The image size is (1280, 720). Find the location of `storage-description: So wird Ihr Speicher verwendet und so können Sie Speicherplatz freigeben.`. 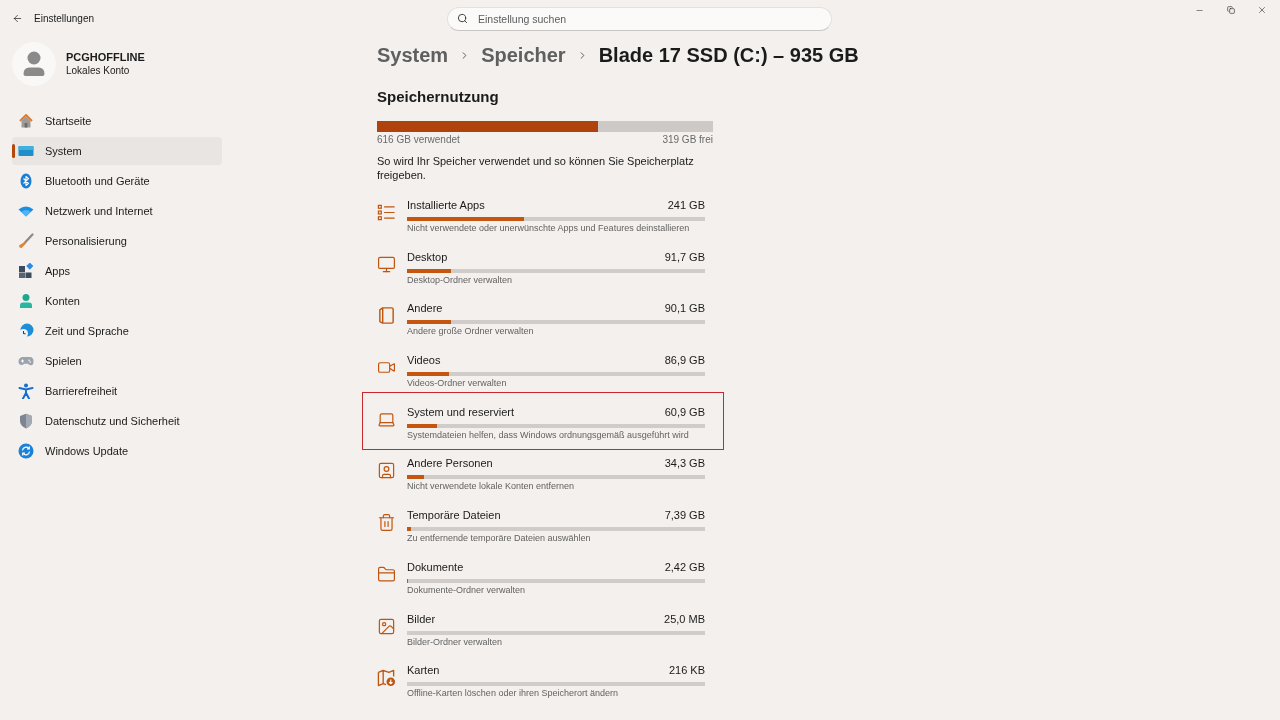

storage-description: So wird Ihr Speicher verwendet und so können Sie Speicherplatz freigeben. is located at coordinates (536, 168).